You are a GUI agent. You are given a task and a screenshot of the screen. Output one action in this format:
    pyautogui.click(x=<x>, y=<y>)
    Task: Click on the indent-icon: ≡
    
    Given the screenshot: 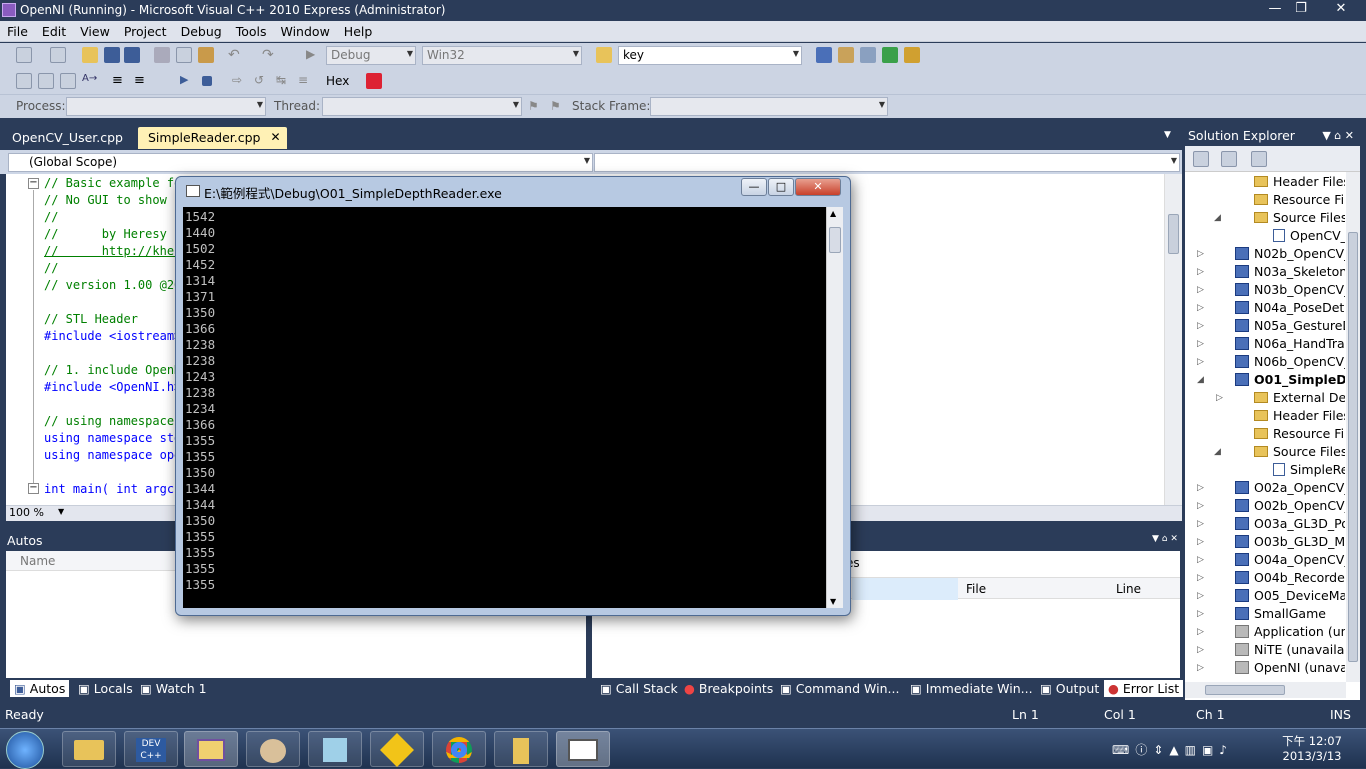 What is the action you would take?
    pyautogui.click(x=120, y=81)
    